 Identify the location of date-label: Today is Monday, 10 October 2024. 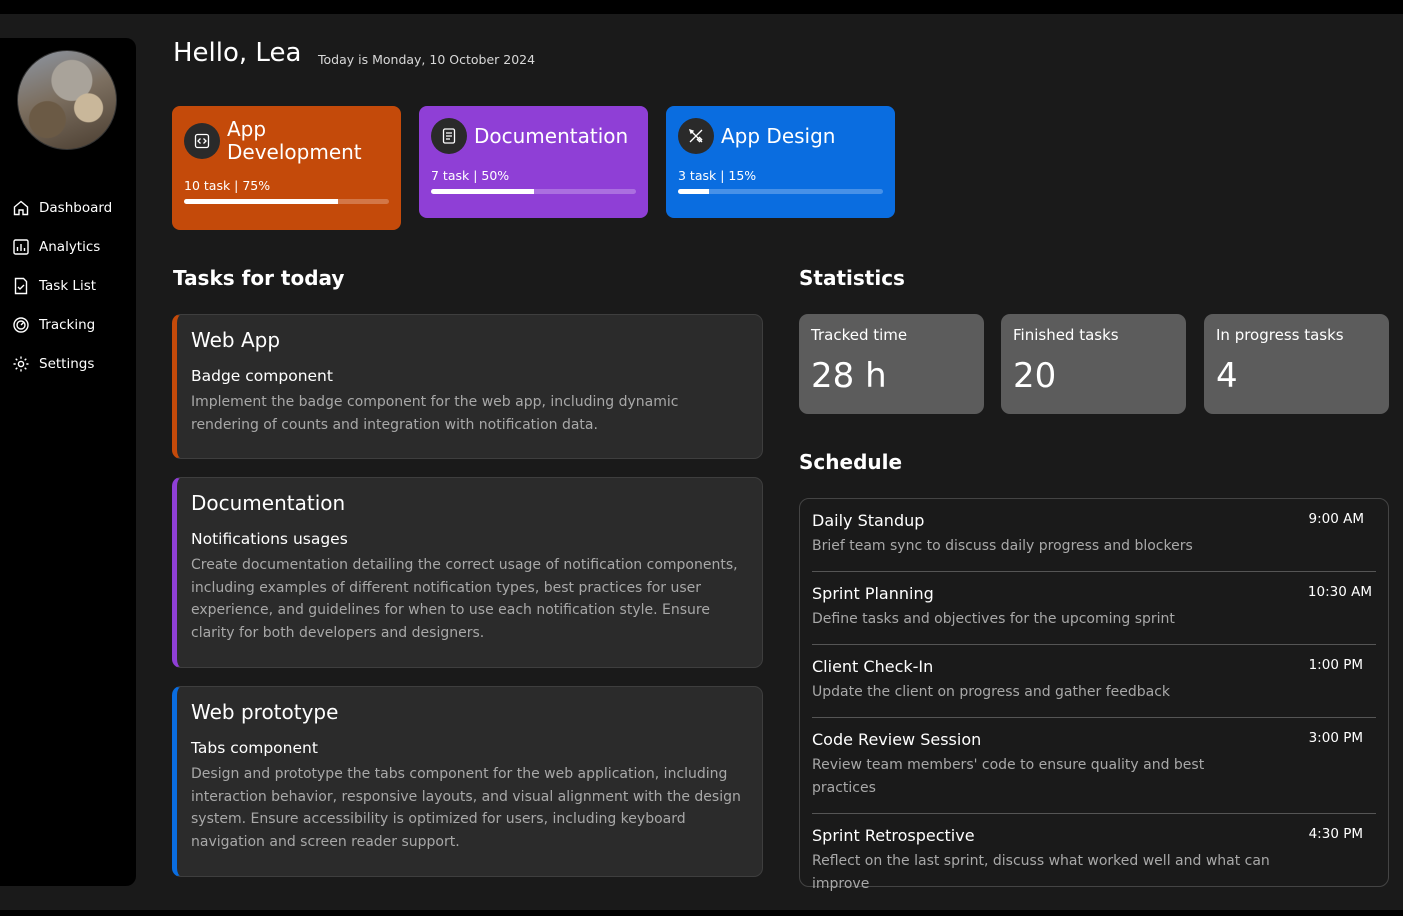
(427, 59).